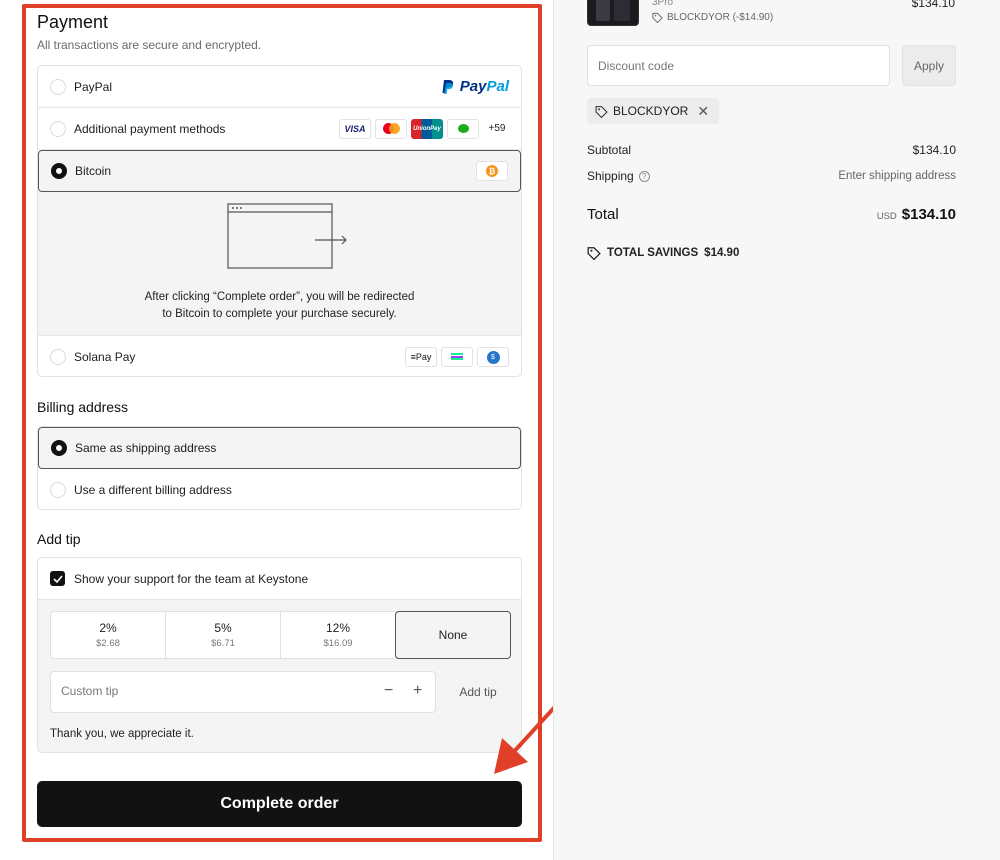 This screenshot has width=1000, height=860. I want to click on bitcoin-glyph: ₿, so click(492, 171).